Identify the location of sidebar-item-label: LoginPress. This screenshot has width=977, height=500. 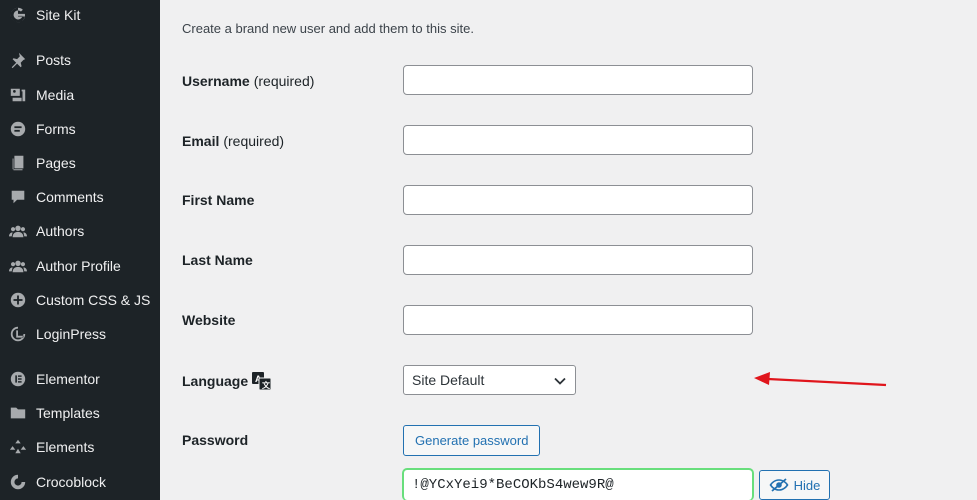
(71, 334).